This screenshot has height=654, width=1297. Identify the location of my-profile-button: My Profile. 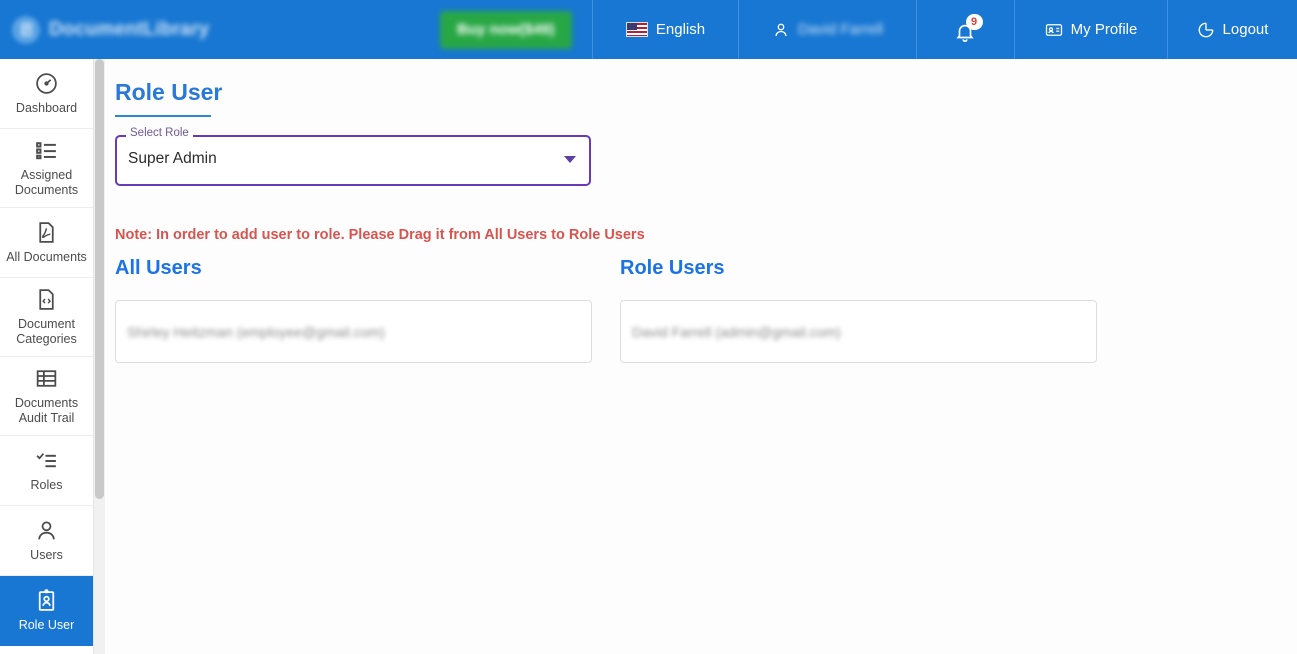
(1090, 29).